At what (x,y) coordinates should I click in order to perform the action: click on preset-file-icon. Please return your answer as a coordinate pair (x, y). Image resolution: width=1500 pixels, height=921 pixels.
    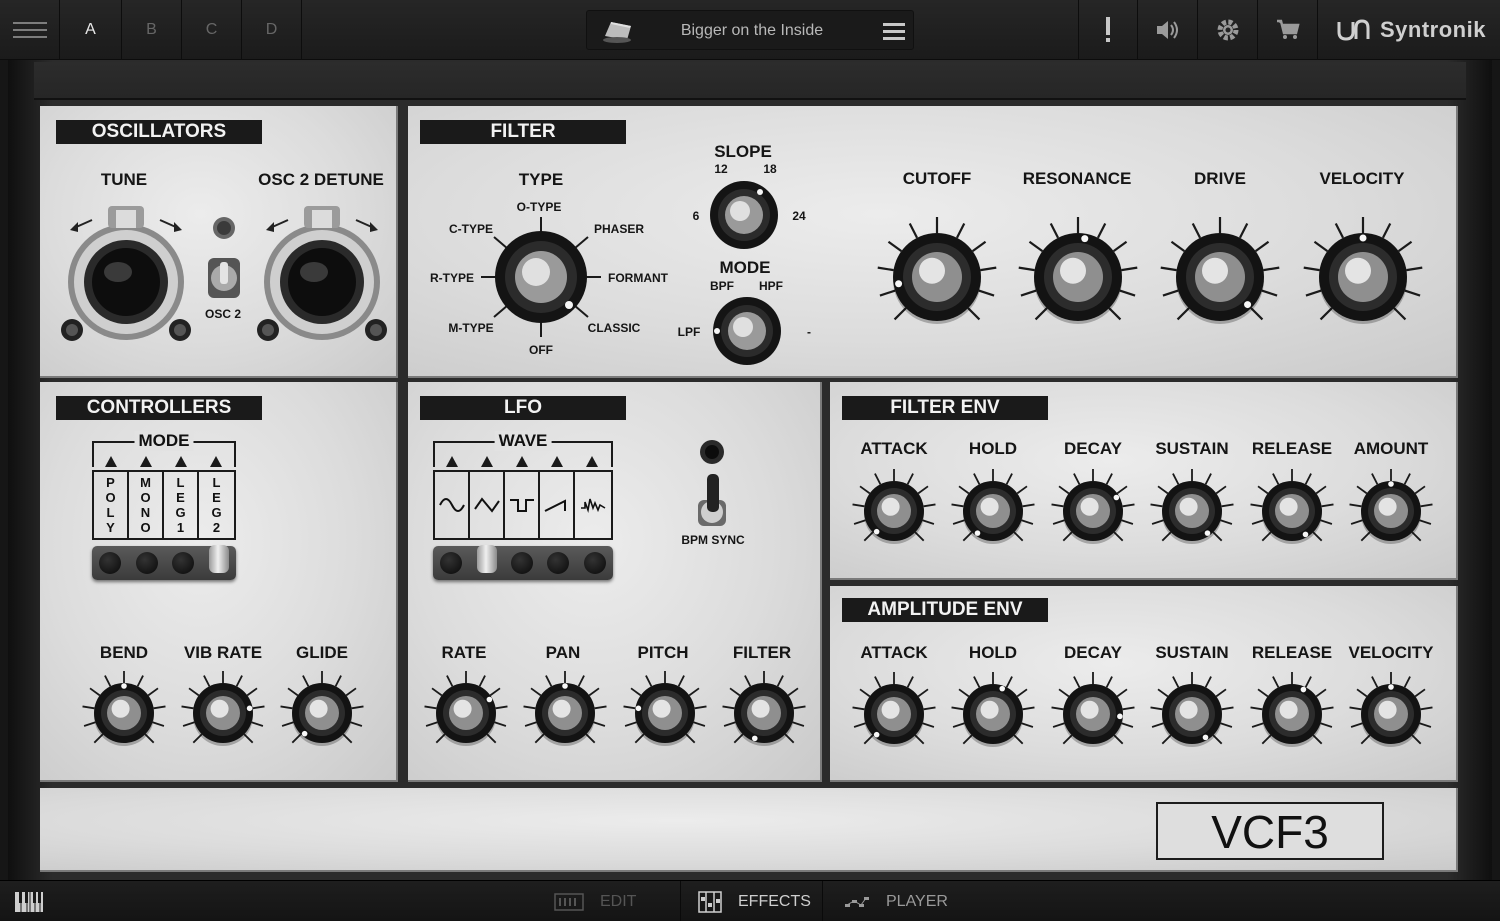
    Looking at the image, I should click on (618, 31).